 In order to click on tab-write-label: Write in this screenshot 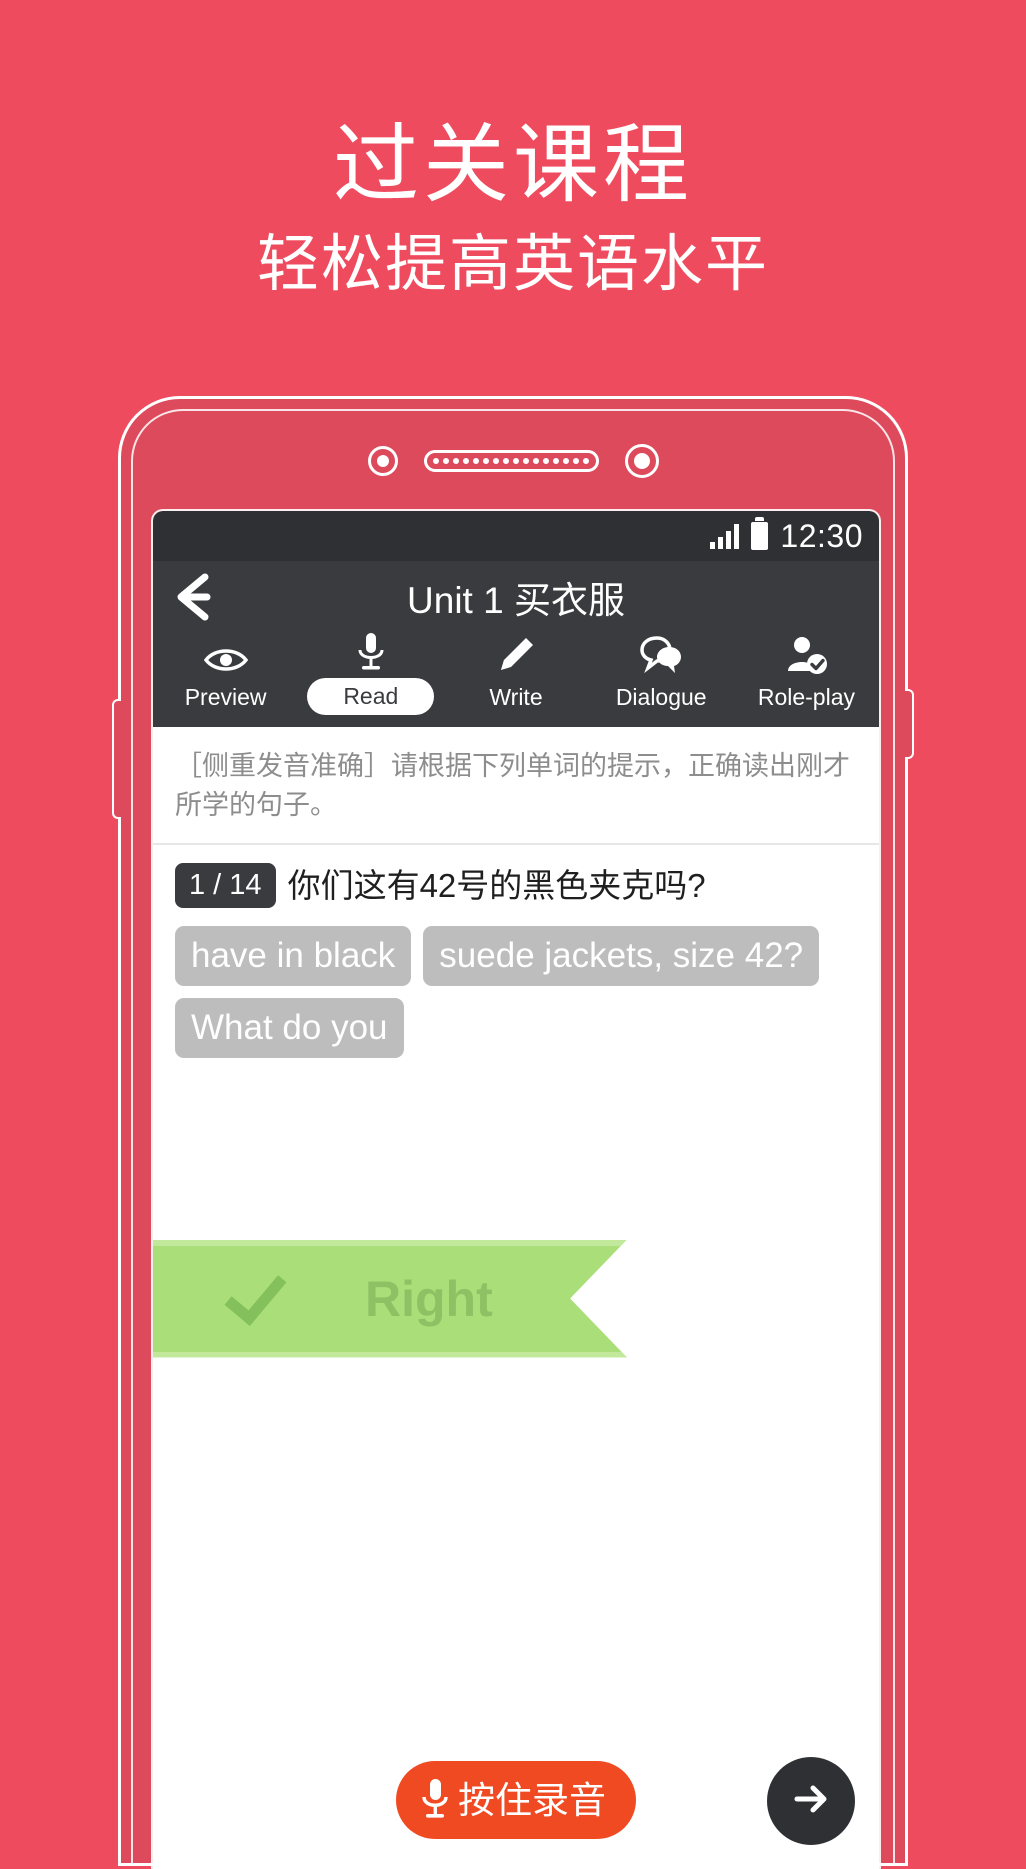, I will do `click(516, 697)`.